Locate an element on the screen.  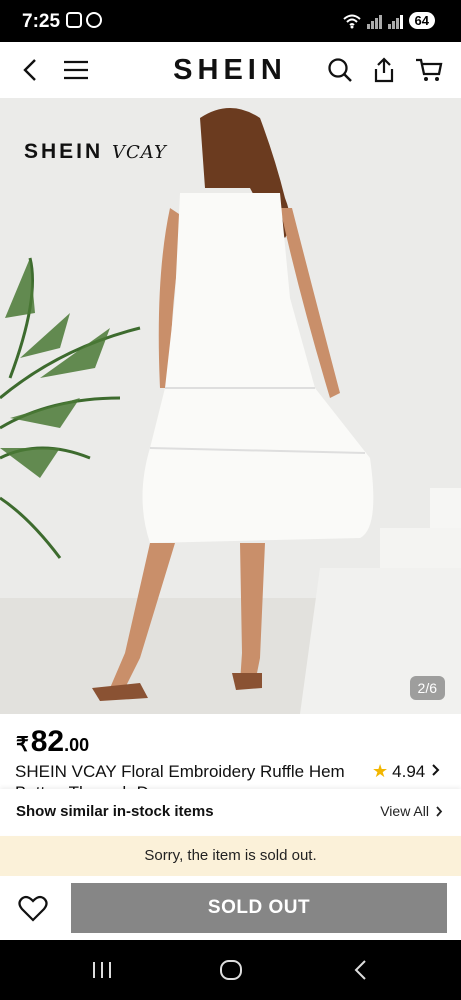
similar-items-bar: Show similar in-stock items View All is located at coordinates (230, 812).